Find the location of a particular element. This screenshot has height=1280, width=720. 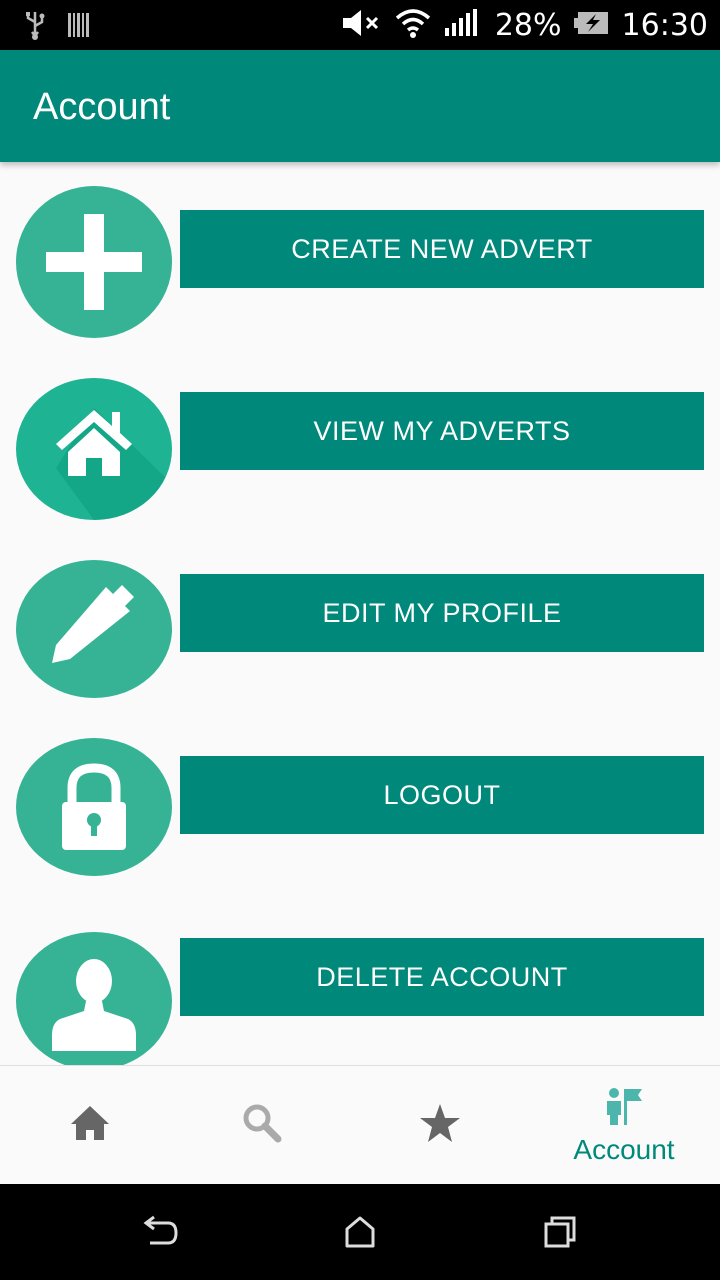

status-bar: 28% 16:30 is located at coordinates (360, 25).